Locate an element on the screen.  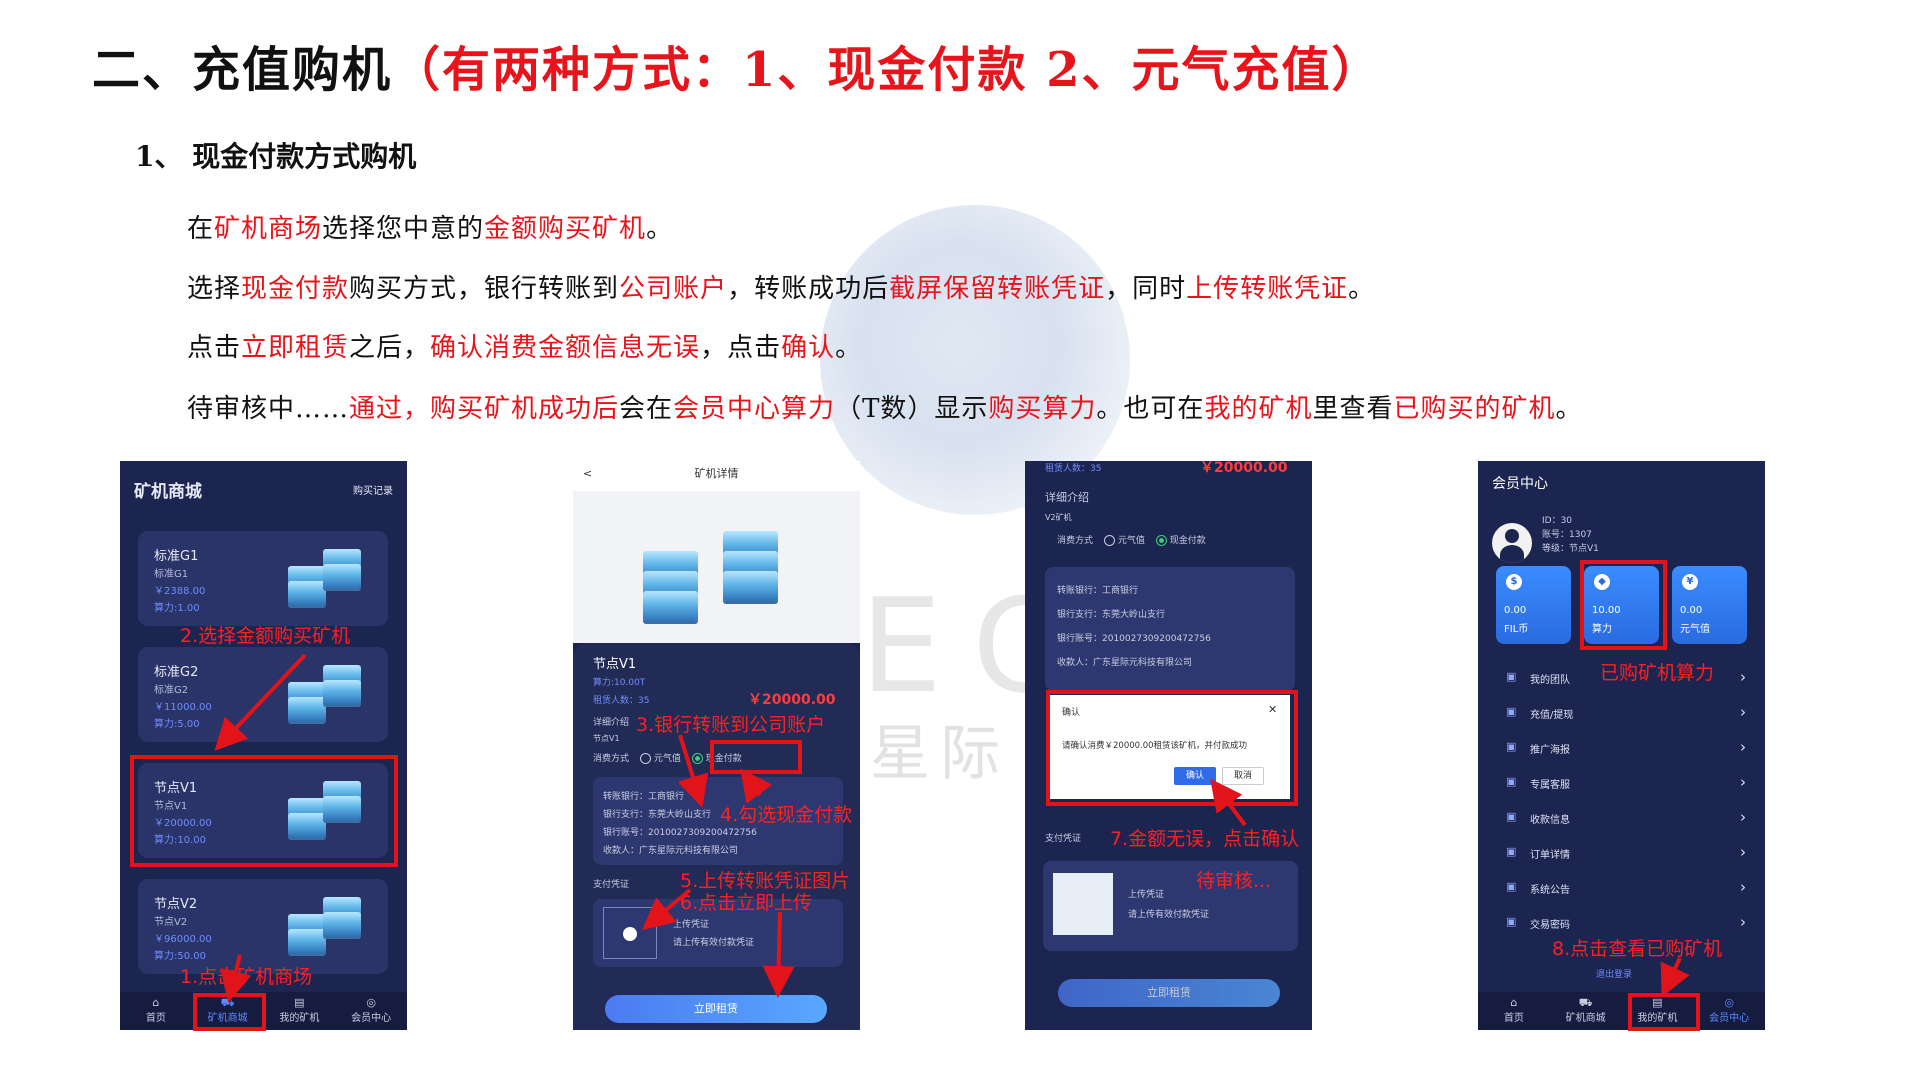
paragraph-1: 在矿机商场选择您中意的金额购买矿机。 is located at coordinates (430, 226).